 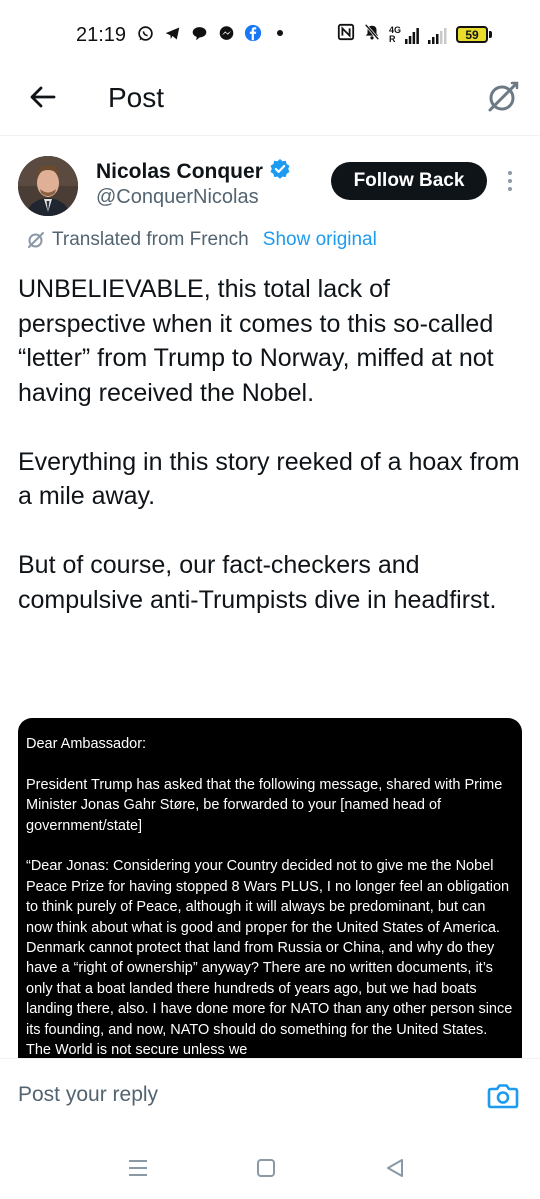 I want to click on facebook-icon, so click(x=253, y=33).